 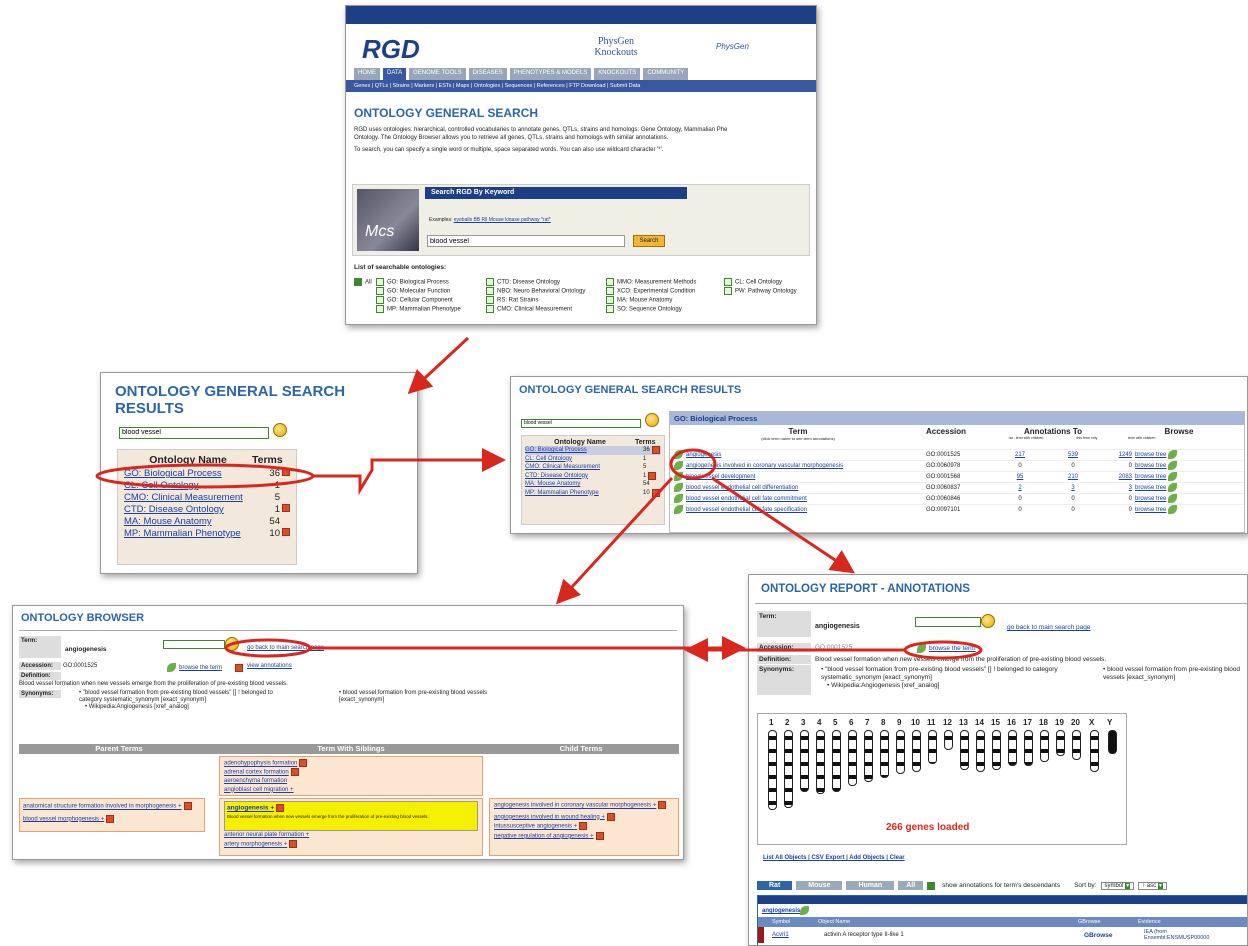 What do you see at coordinates (732, 46) in the screenshot?
I see `physgen-small-logo: PhysGen` at bounding box center [732, 46].